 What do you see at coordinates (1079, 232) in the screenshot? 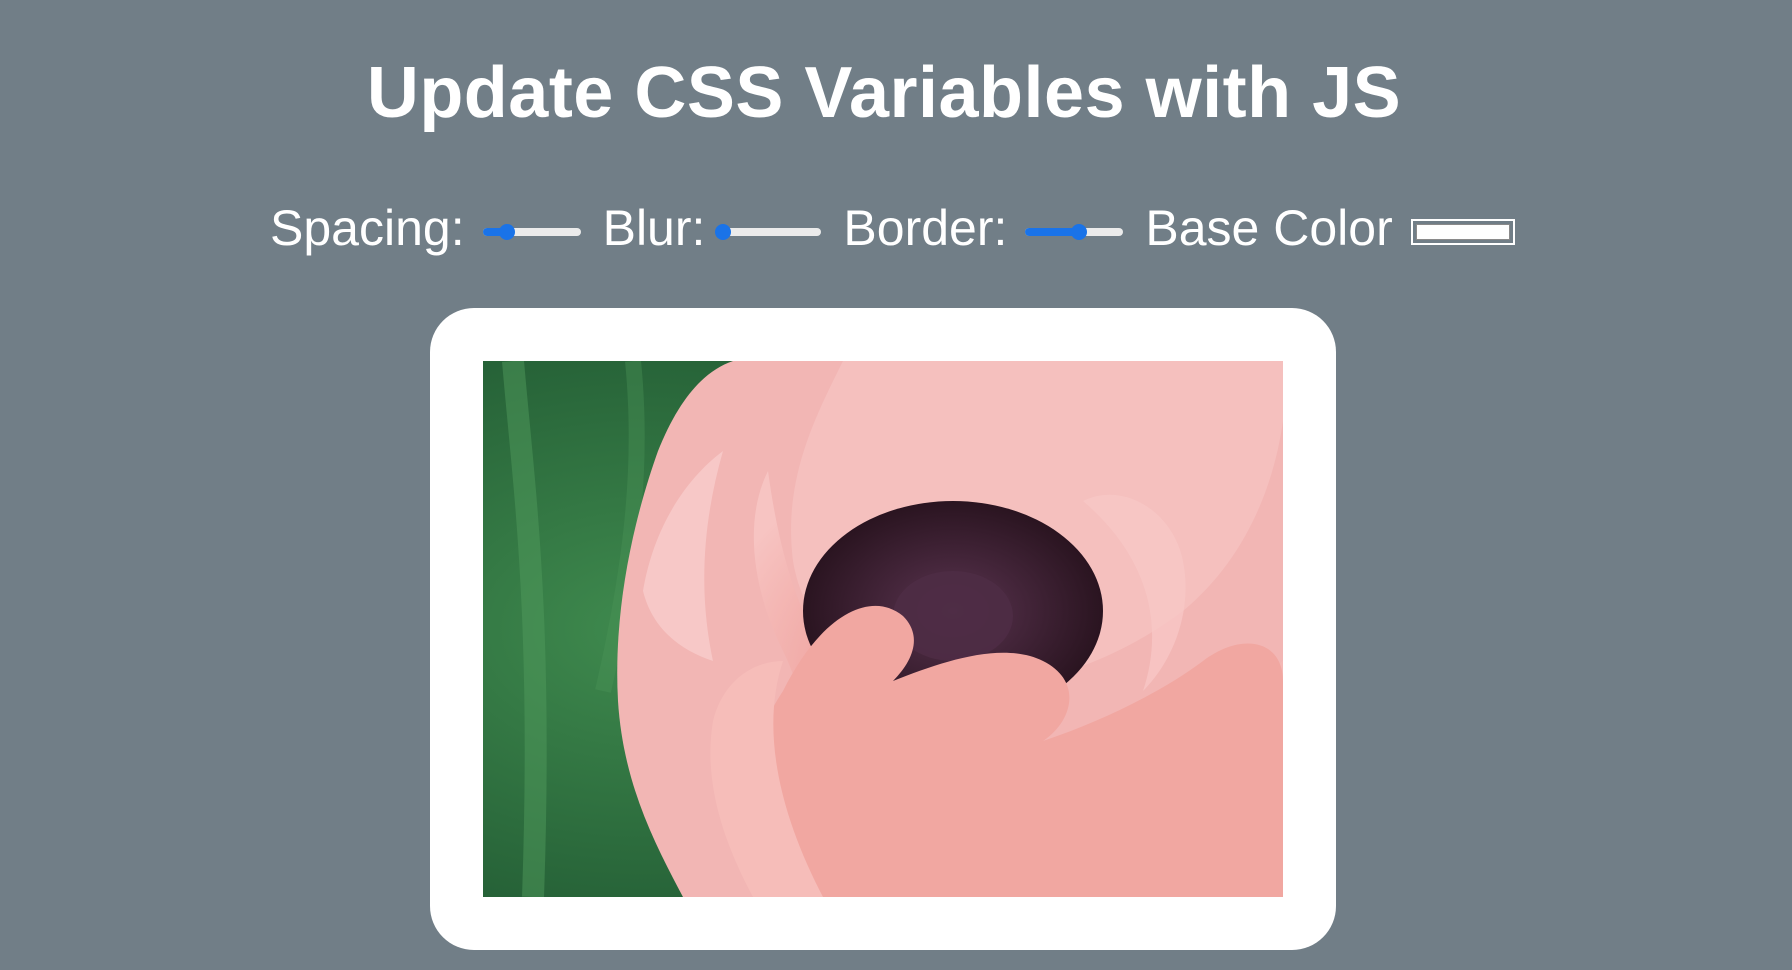
I see `border-slider-thumb` at bounding box center [1079, 232].